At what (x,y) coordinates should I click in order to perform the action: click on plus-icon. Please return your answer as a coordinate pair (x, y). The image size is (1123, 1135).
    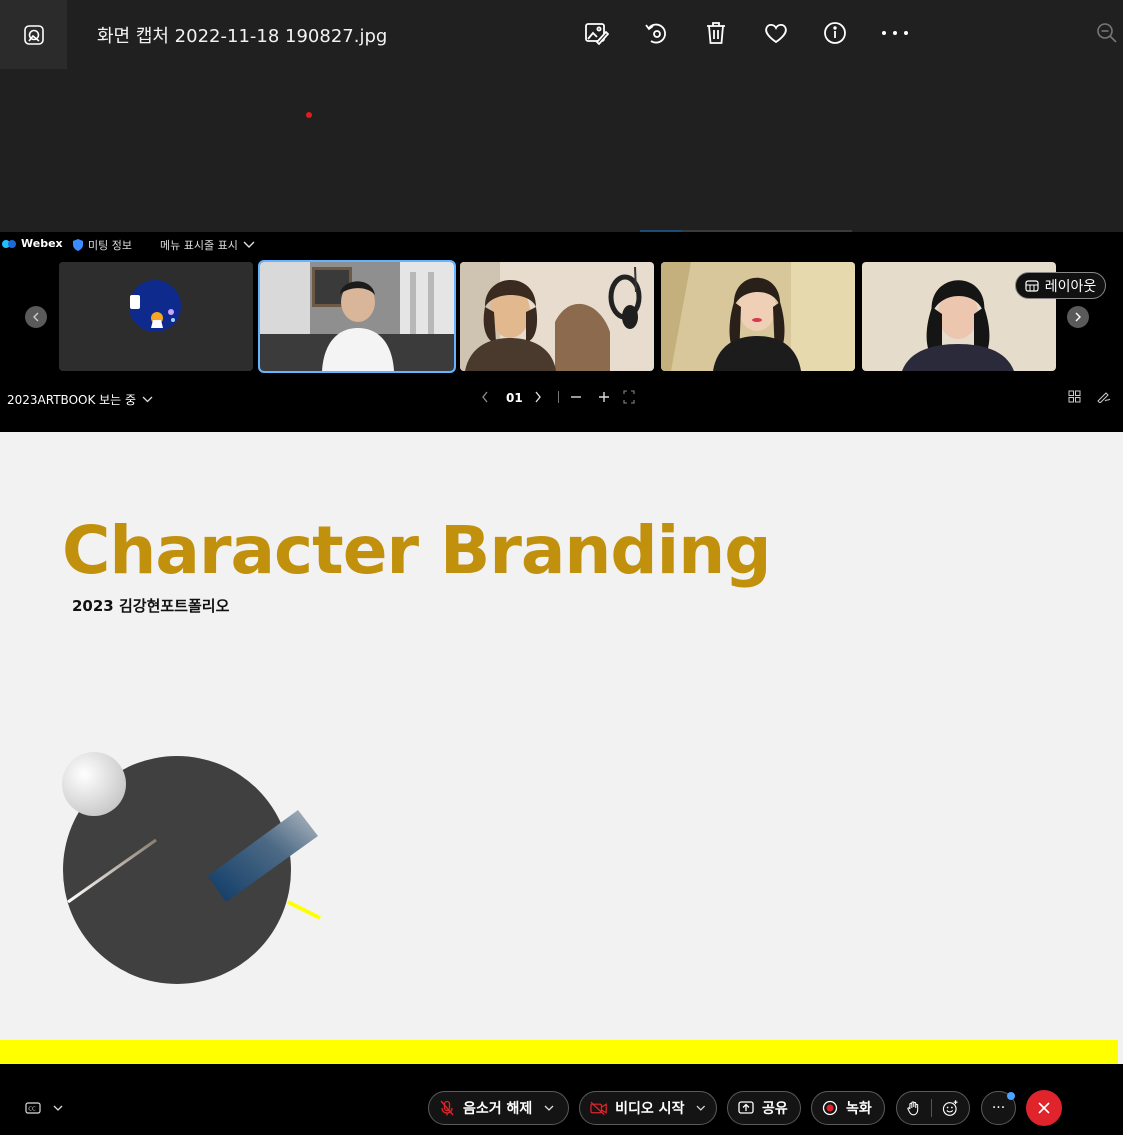
    Looking at the image, I should click on (604, 397).